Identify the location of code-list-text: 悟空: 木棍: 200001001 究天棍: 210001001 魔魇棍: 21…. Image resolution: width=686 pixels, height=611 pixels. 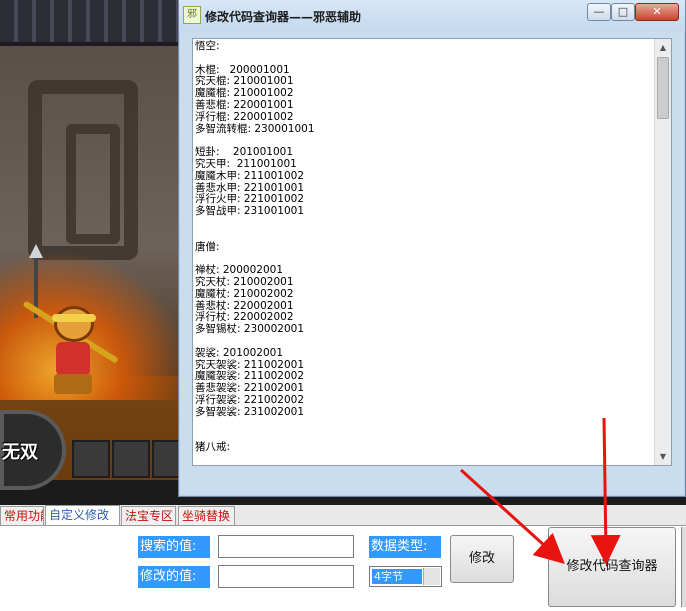
(255, 247).